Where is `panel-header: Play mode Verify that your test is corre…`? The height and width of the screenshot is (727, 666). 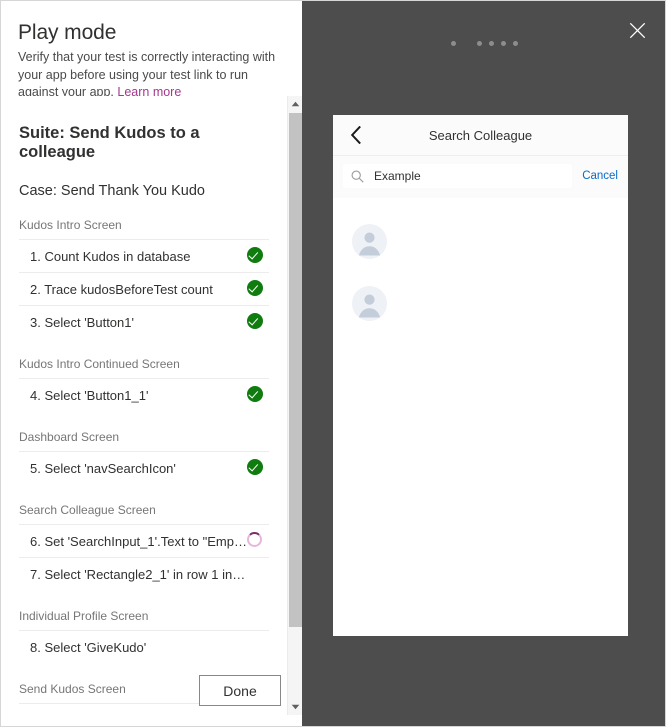 panel-header: Play mode Verify that your test is corre… is located at coordinates (151, 51).